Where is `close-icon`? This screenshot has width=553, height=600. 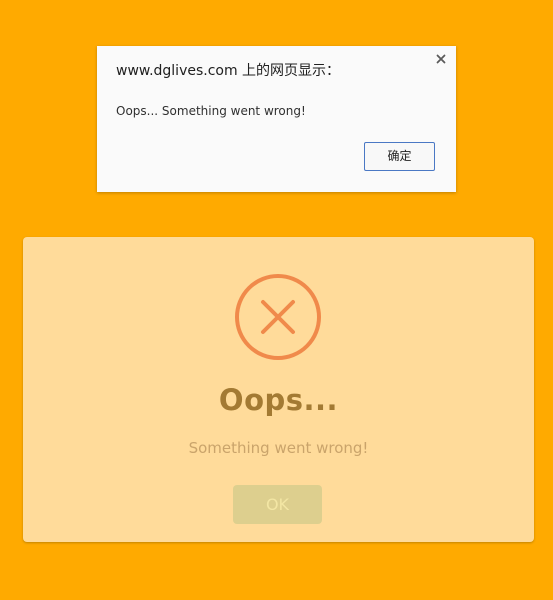 close-icon is located at coordinates (441, 59).